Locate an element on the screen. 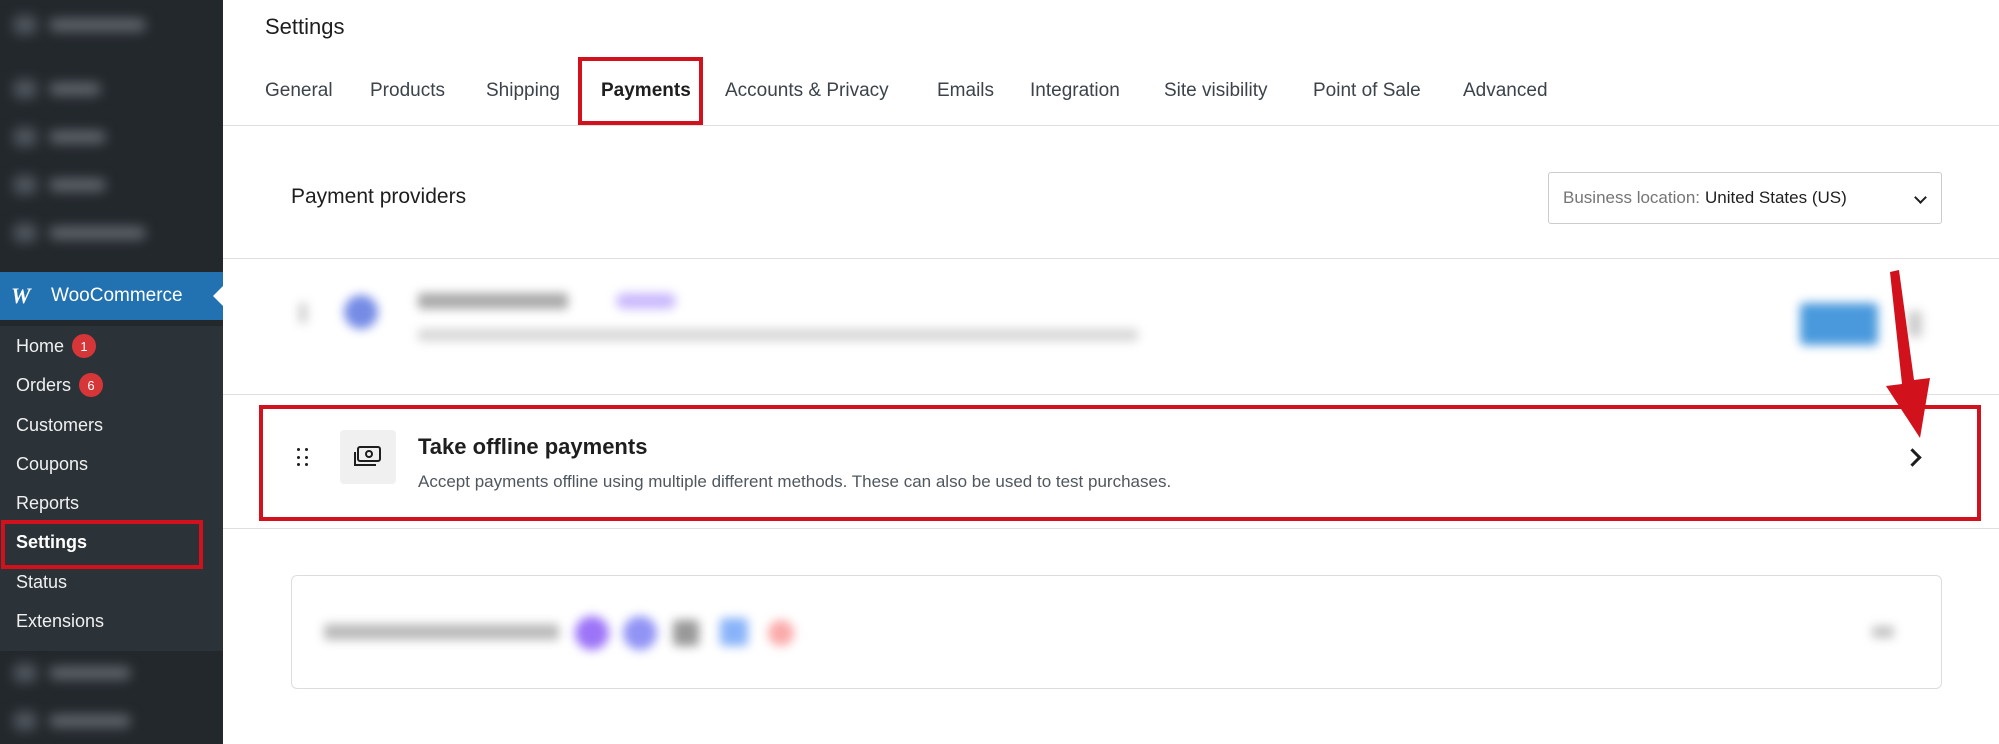  annotation-arrow is located at coordinates (1908, 354).